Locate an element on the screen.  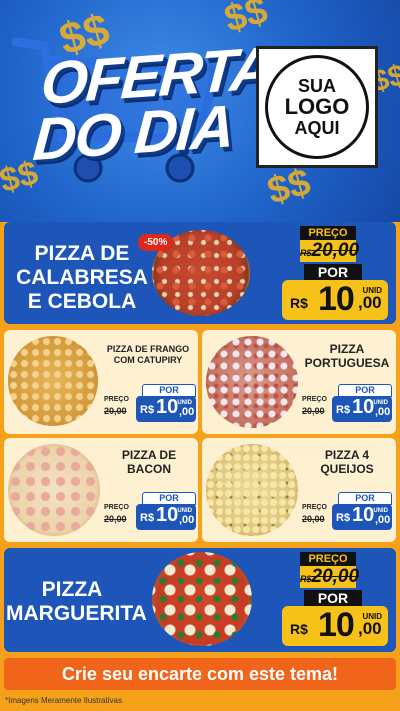
product-name-line: E CEBOLA is located at coordinates (82, 301).